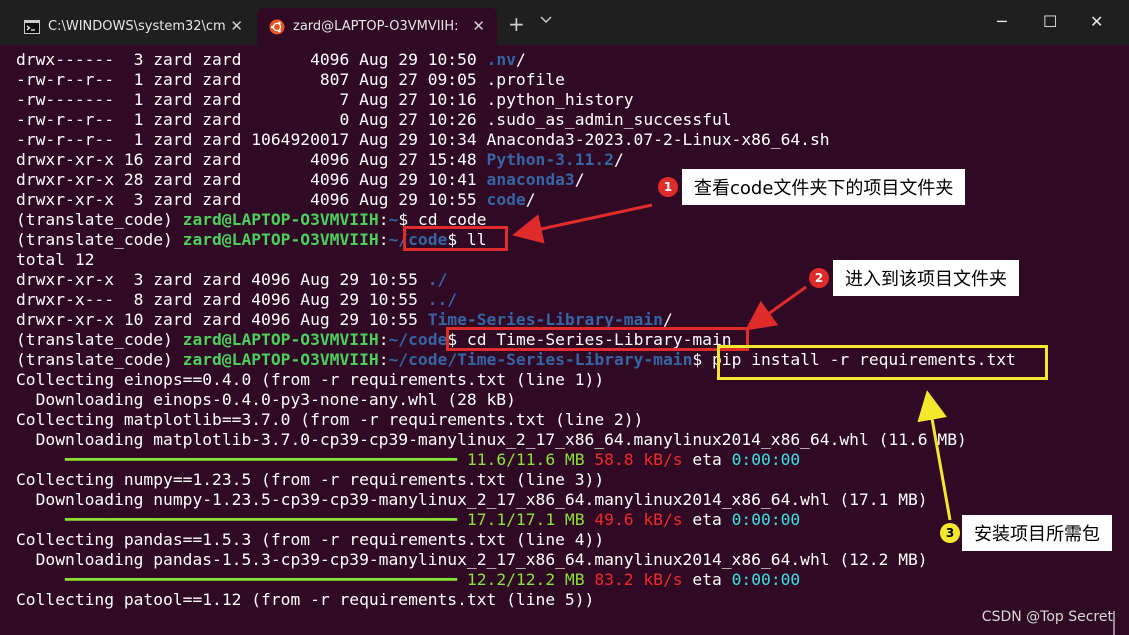 Image resolution: width=1129 pixels, height=635 pixels. What do you see at coordinates (926, 278) in the screenshot?
I see `annotation-label-2: 进入到该项目文件夹` at bounding box center [926, 278].